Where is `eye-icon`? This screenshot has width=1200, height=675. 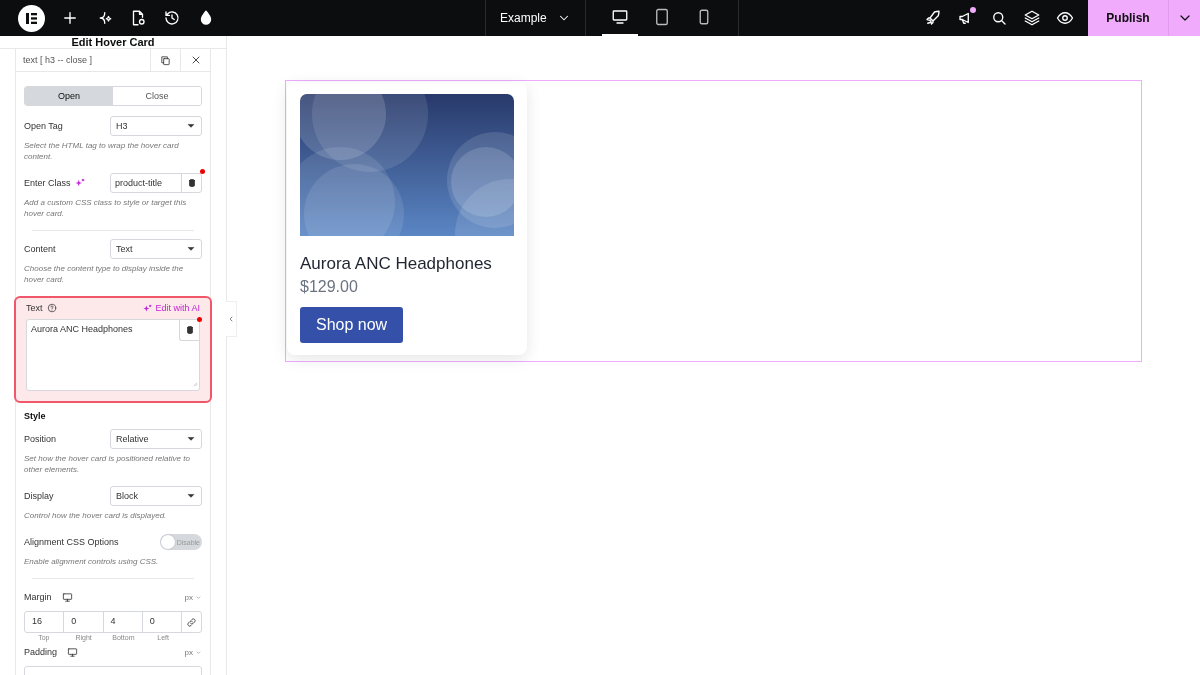
eye-icon is located at coordinates (1065, 18).